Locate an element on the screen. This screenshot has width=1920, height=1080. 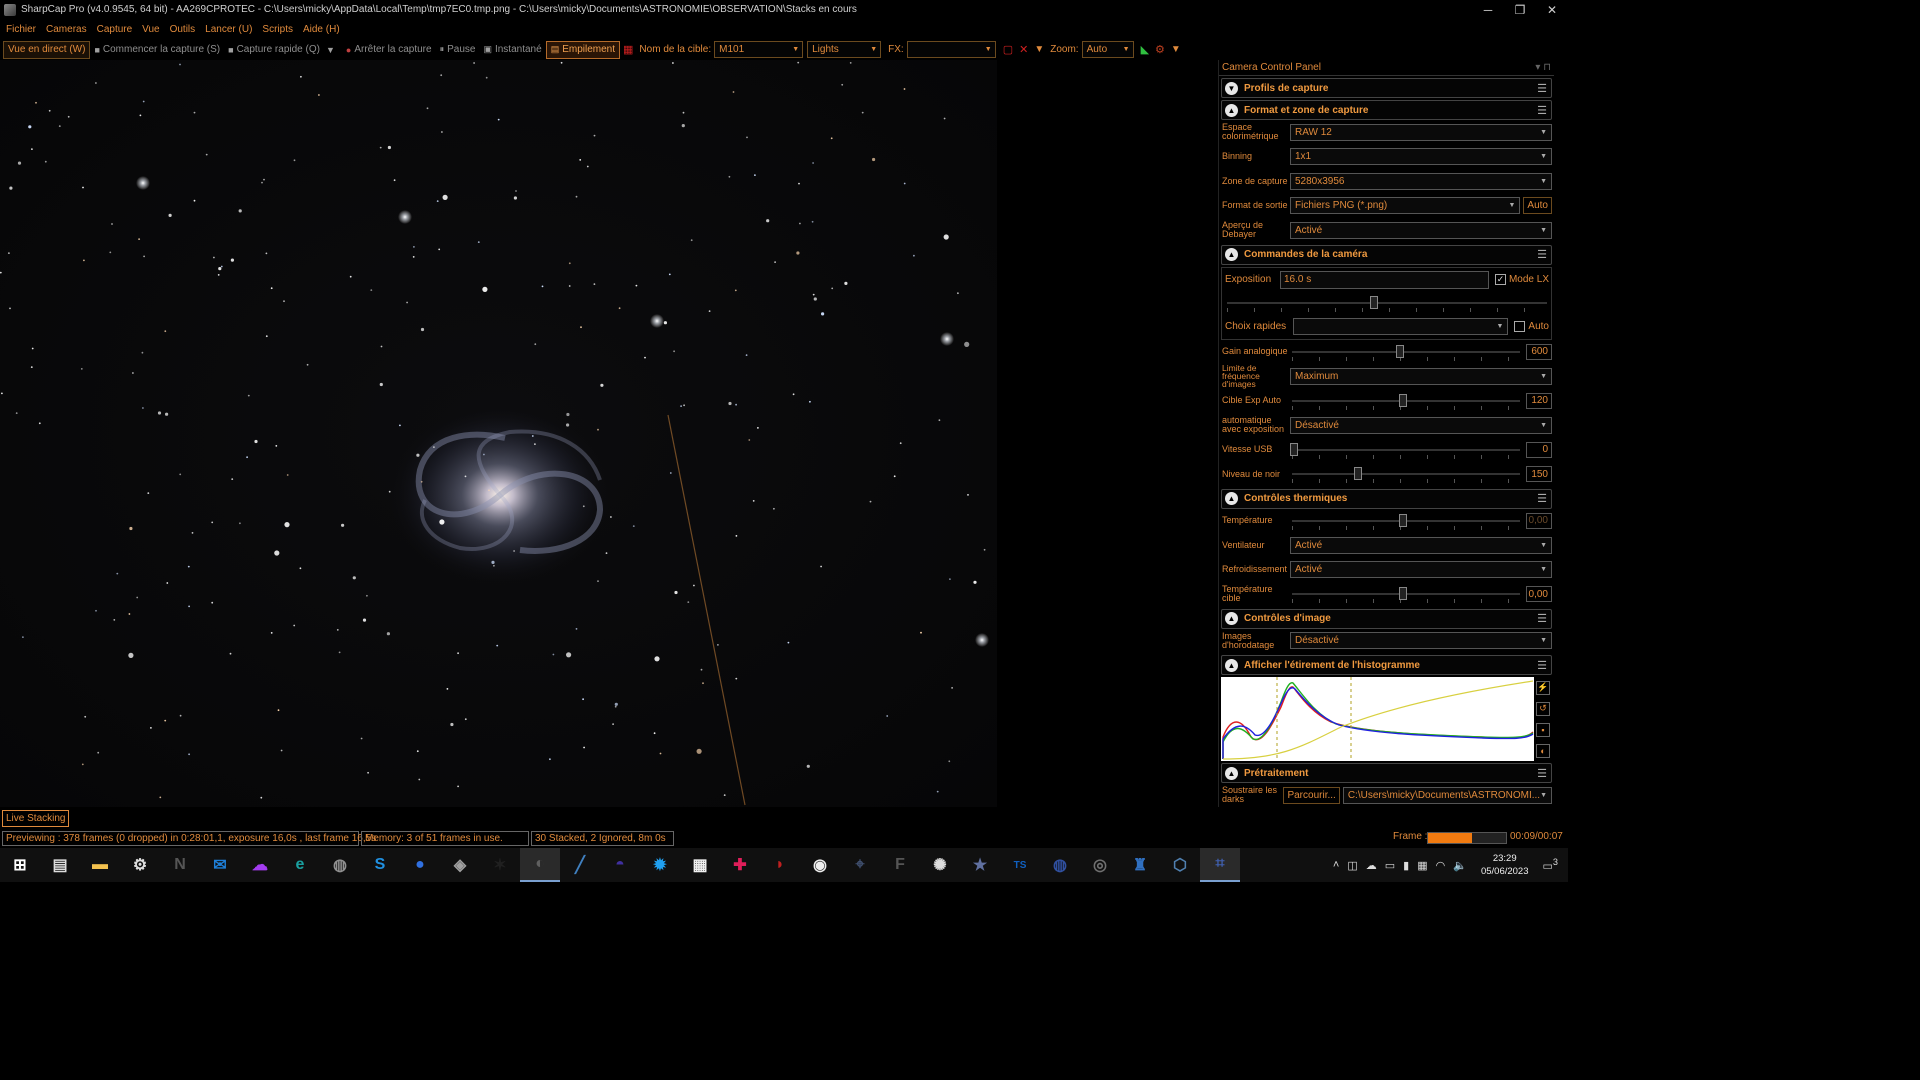
app-star-icon: ✹ is located at coordinates (660, 865).